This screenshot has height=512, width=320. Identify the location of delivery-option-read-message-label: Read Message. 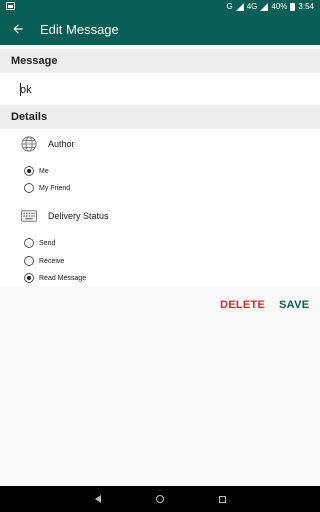
(63, 278).